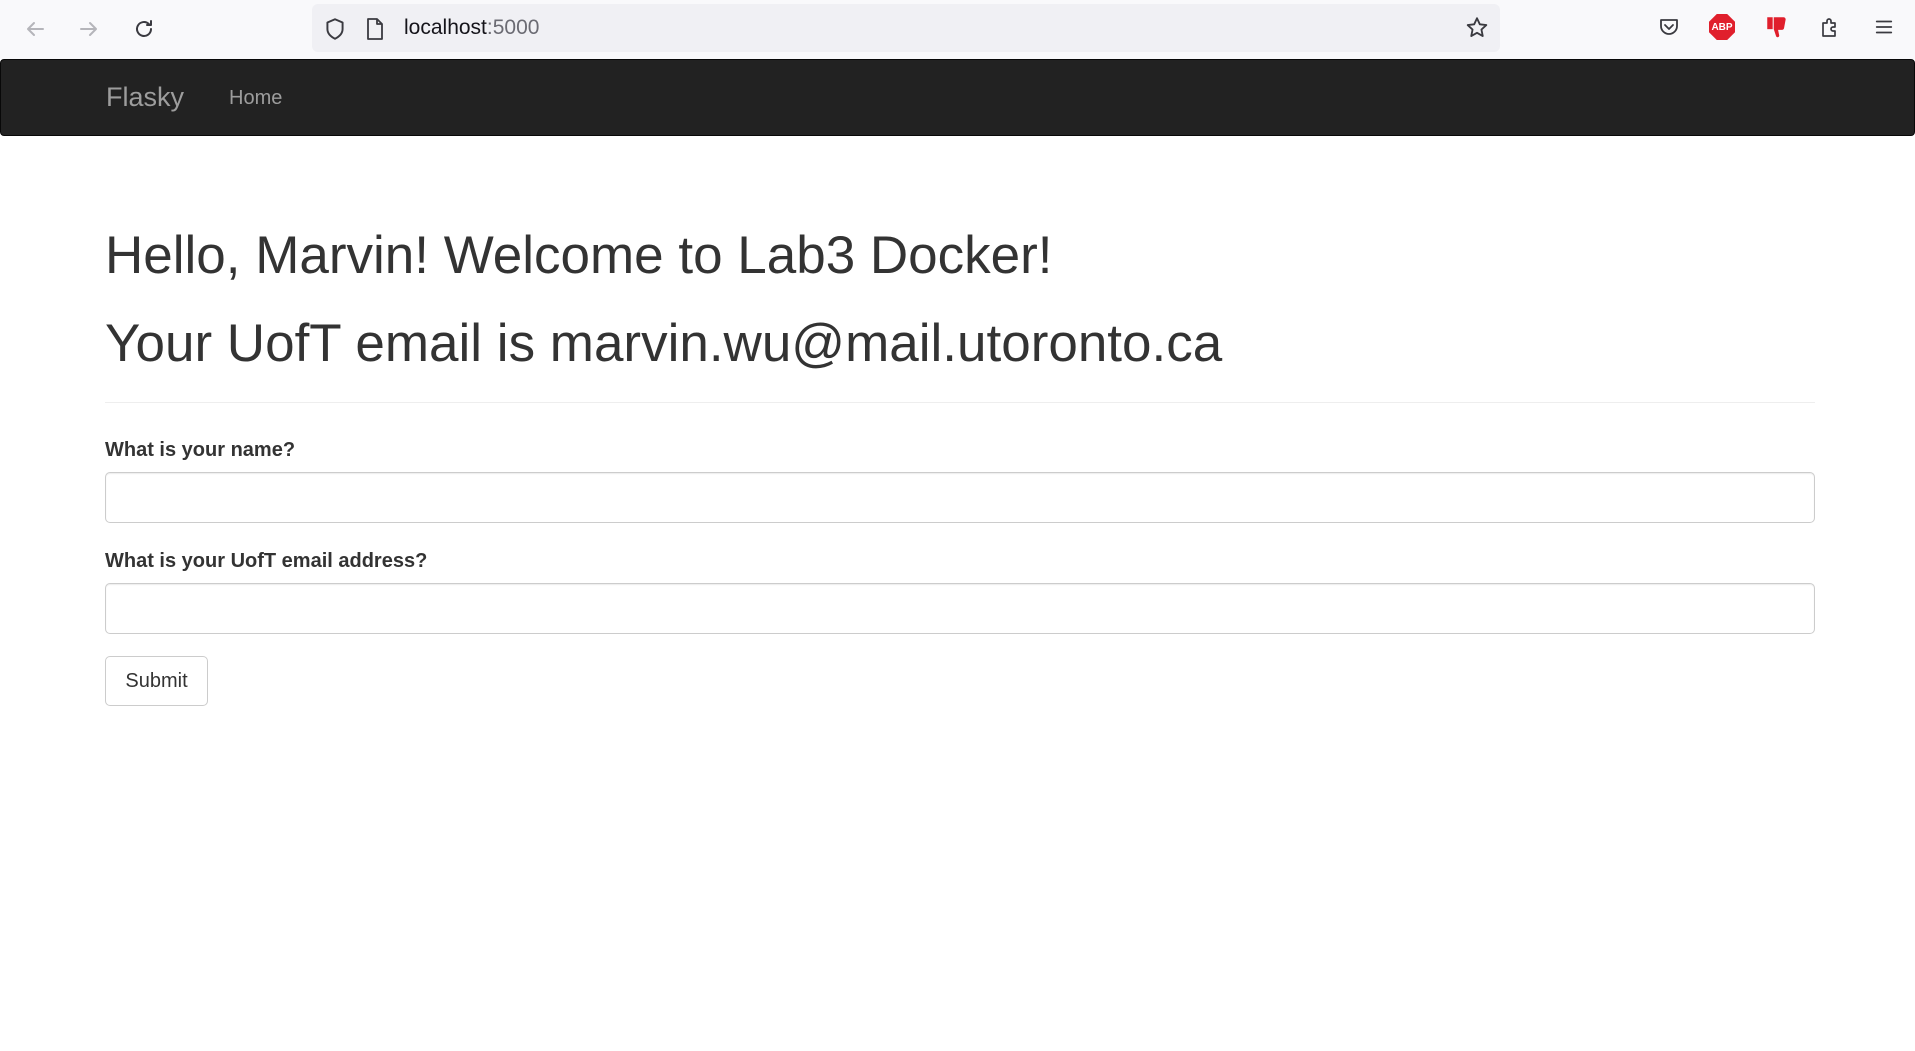 The image size is (1915, 1051). Describe the element at coordinates (200, 450) in the screenshot. I see `name-label: What is your name?` at that location.